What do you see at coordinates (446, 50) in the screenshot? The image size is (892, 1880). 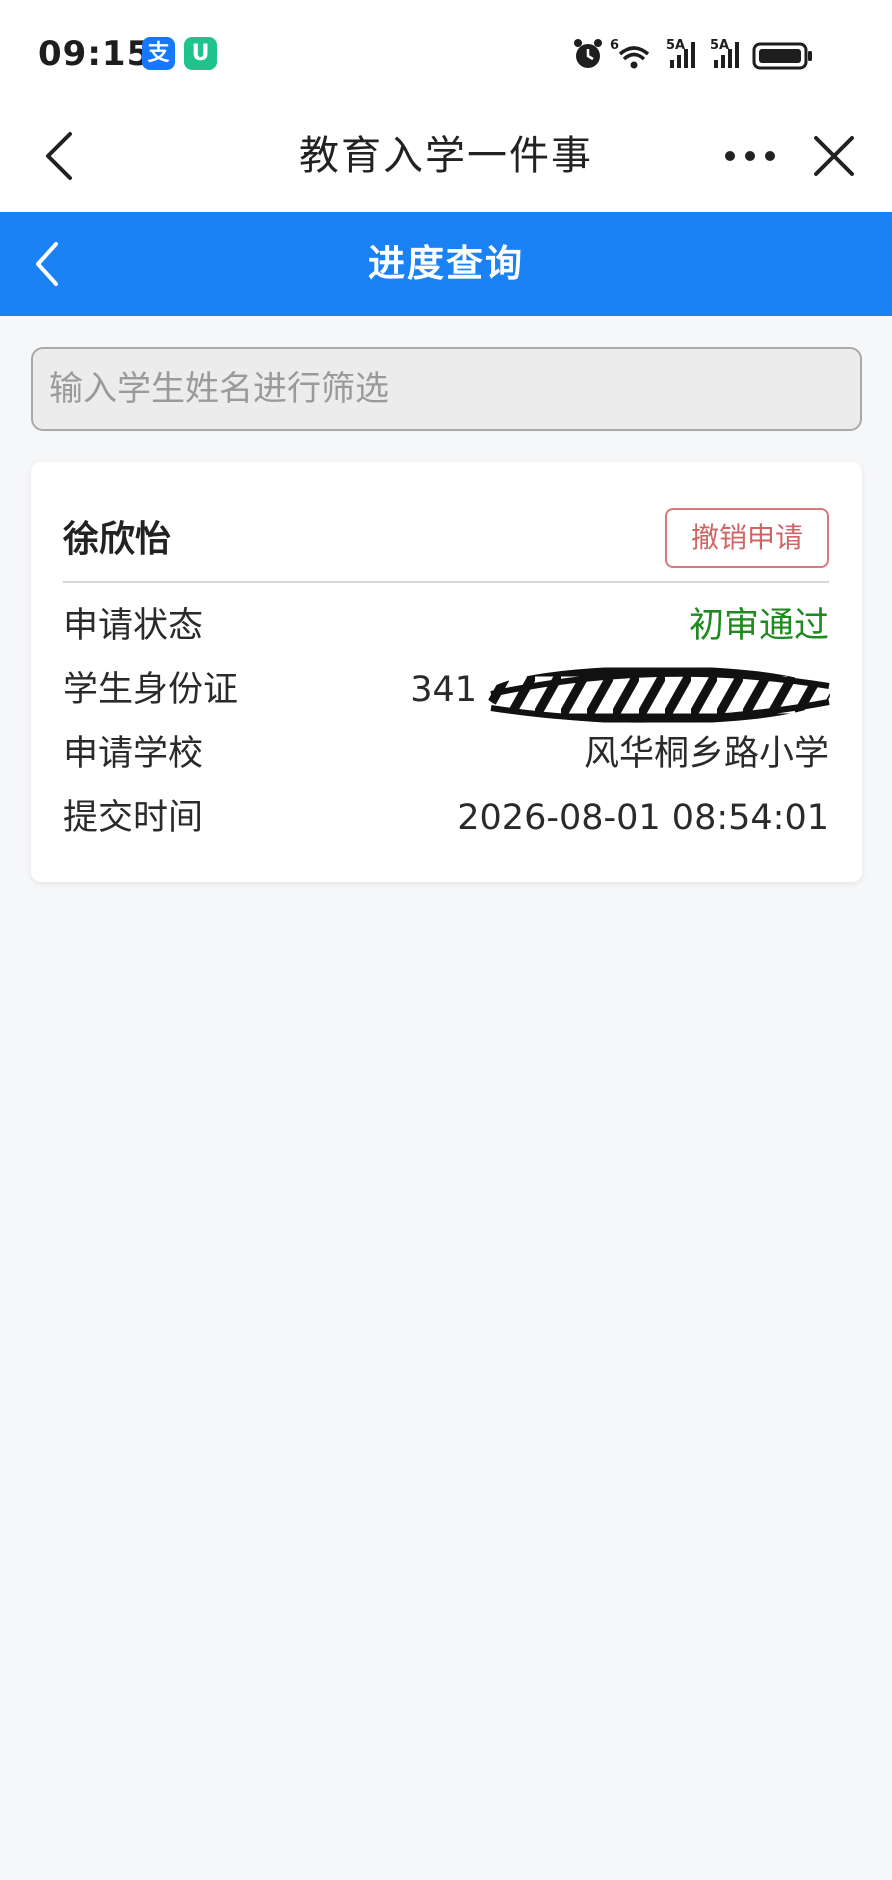 I see `status-bar: 09:15 支 U 6 5A 5A` at bounding box center [446, 50].